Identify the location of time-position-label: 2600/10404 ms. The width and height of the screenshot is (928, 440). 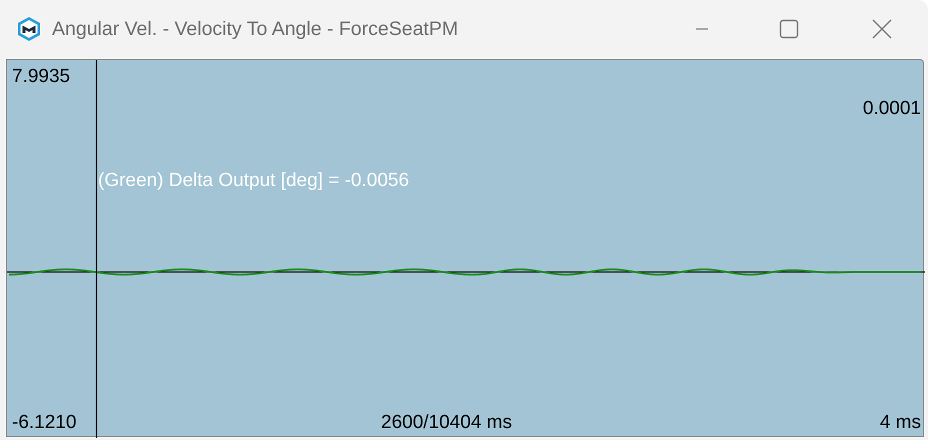
(446, 423).